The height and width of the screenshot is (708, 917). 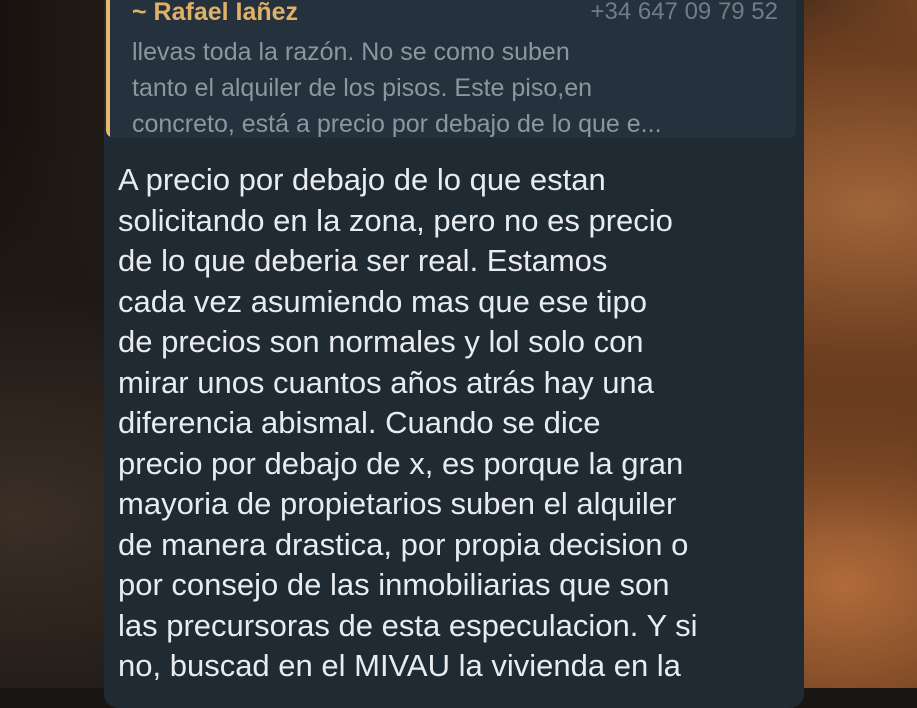 I want to click on reply-accent-bar, so click(x=108, y=69).